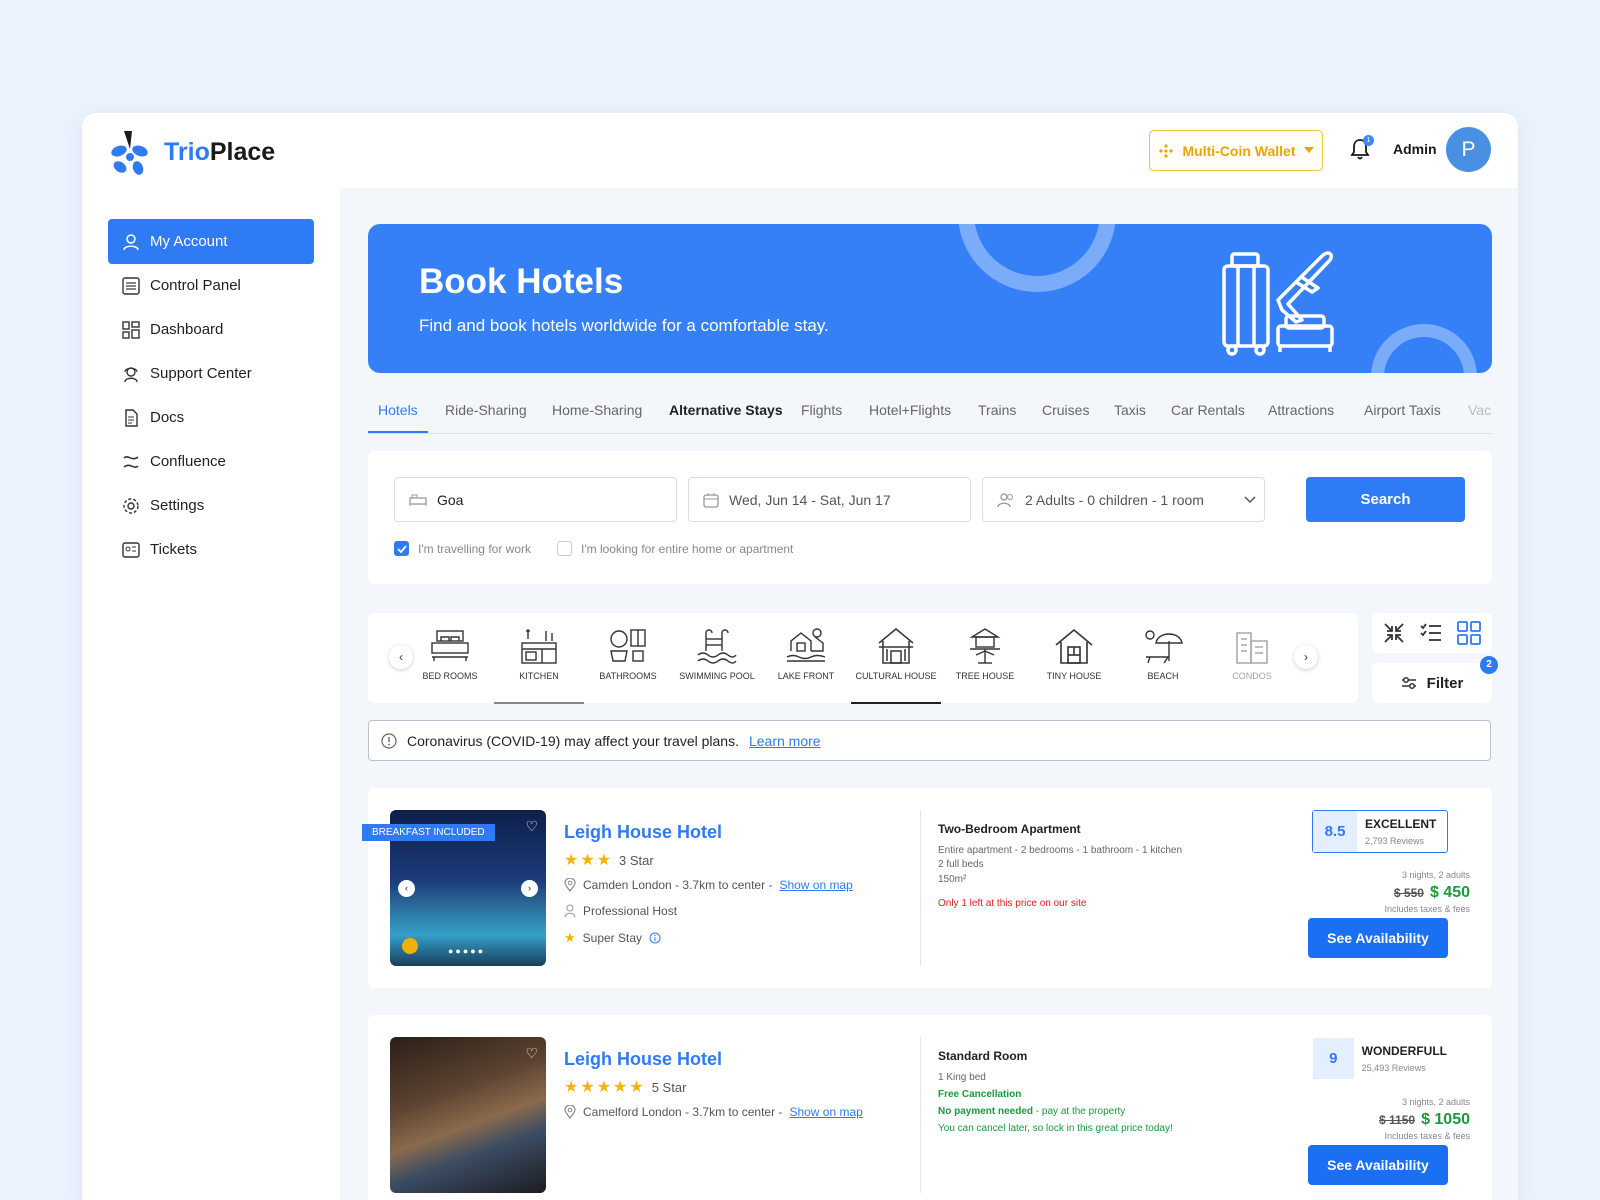 The image size is (1600, 1200). Describe the element at coordinates (806, 676) in the screenshot. I see `category-label: LAKE FRONT` at that location.